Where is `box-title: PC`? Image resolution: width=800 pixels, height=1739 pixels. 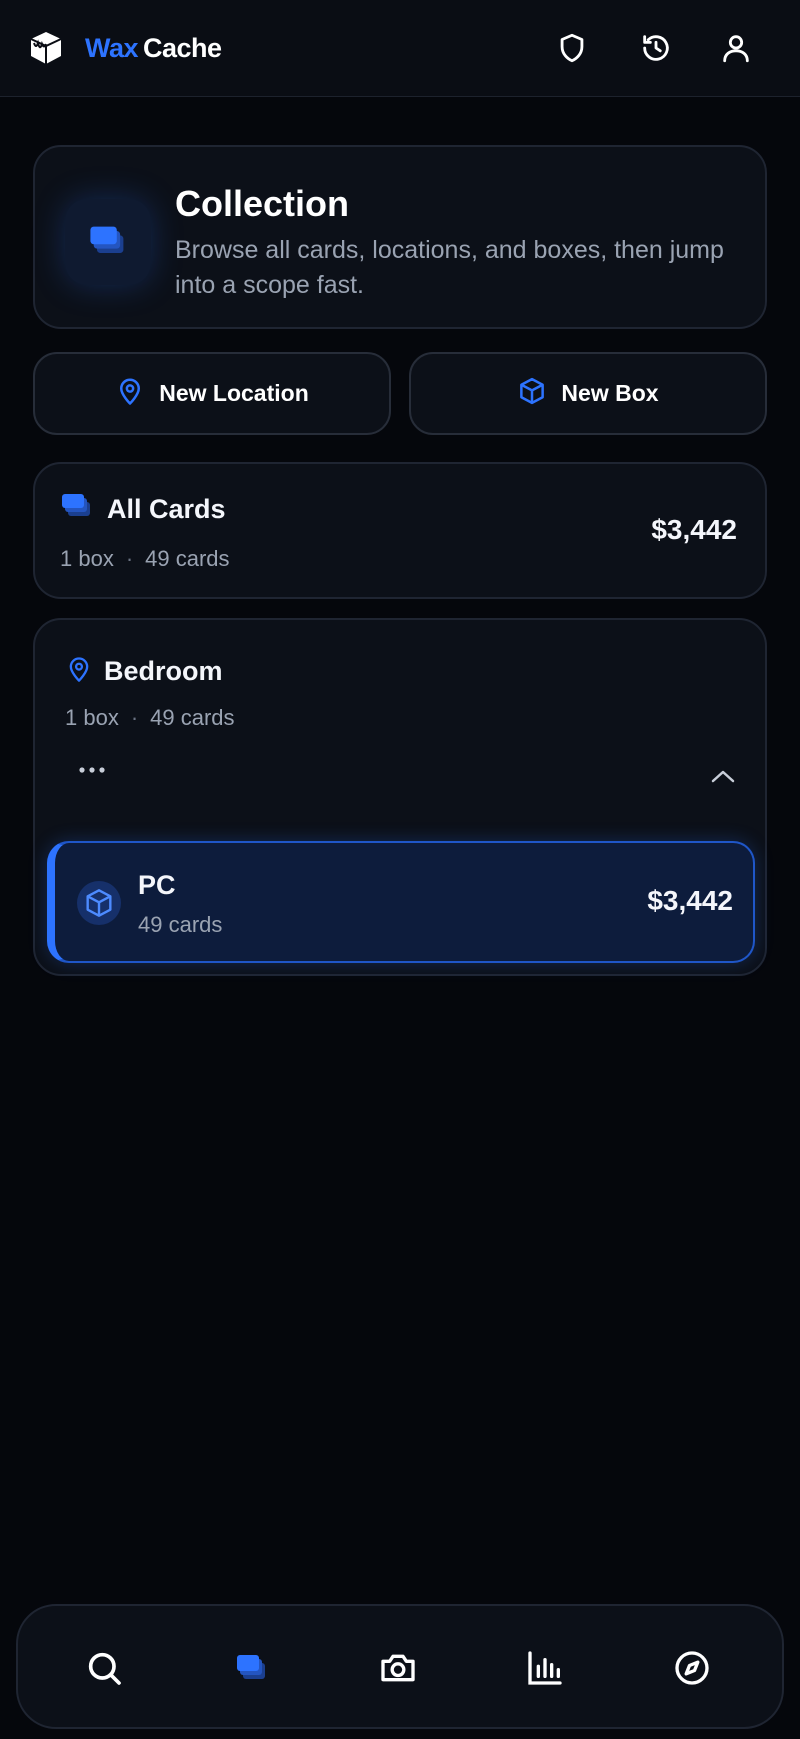
box-title: PC is located at coordinates (157, 885).